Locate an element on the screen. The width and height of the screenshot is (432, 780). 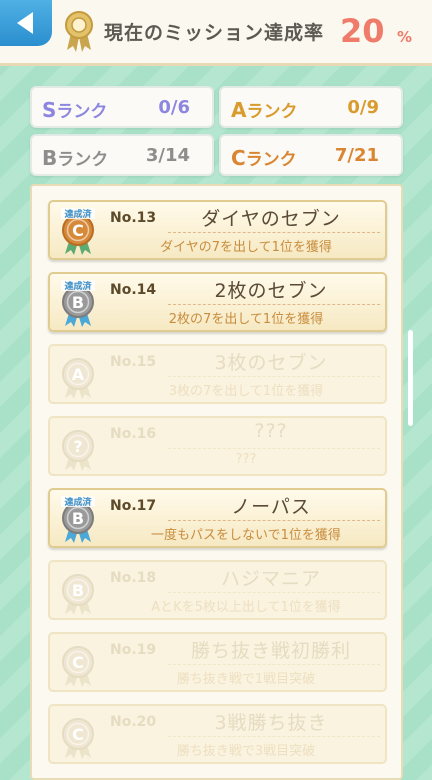
back-arrow-icon is located at coordinates (25, 23).